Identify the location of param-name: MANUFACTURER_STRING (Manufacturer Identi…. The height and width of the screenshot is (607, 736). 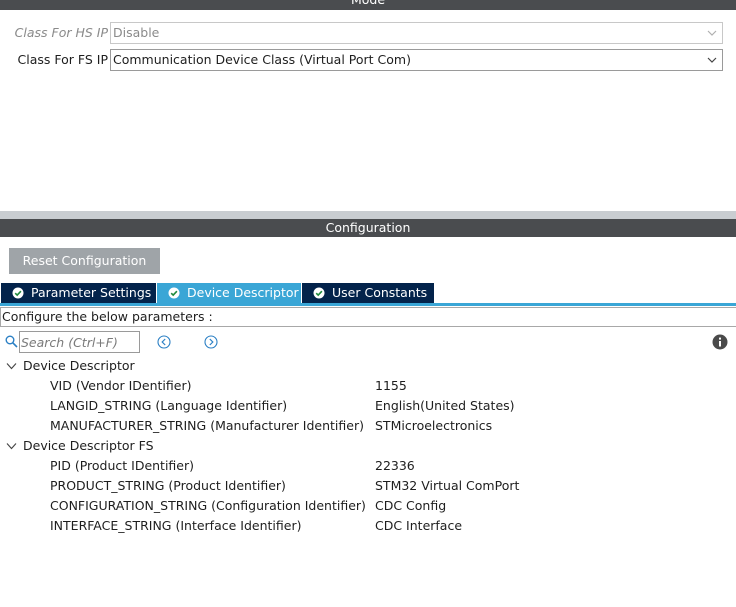
(207, 425).